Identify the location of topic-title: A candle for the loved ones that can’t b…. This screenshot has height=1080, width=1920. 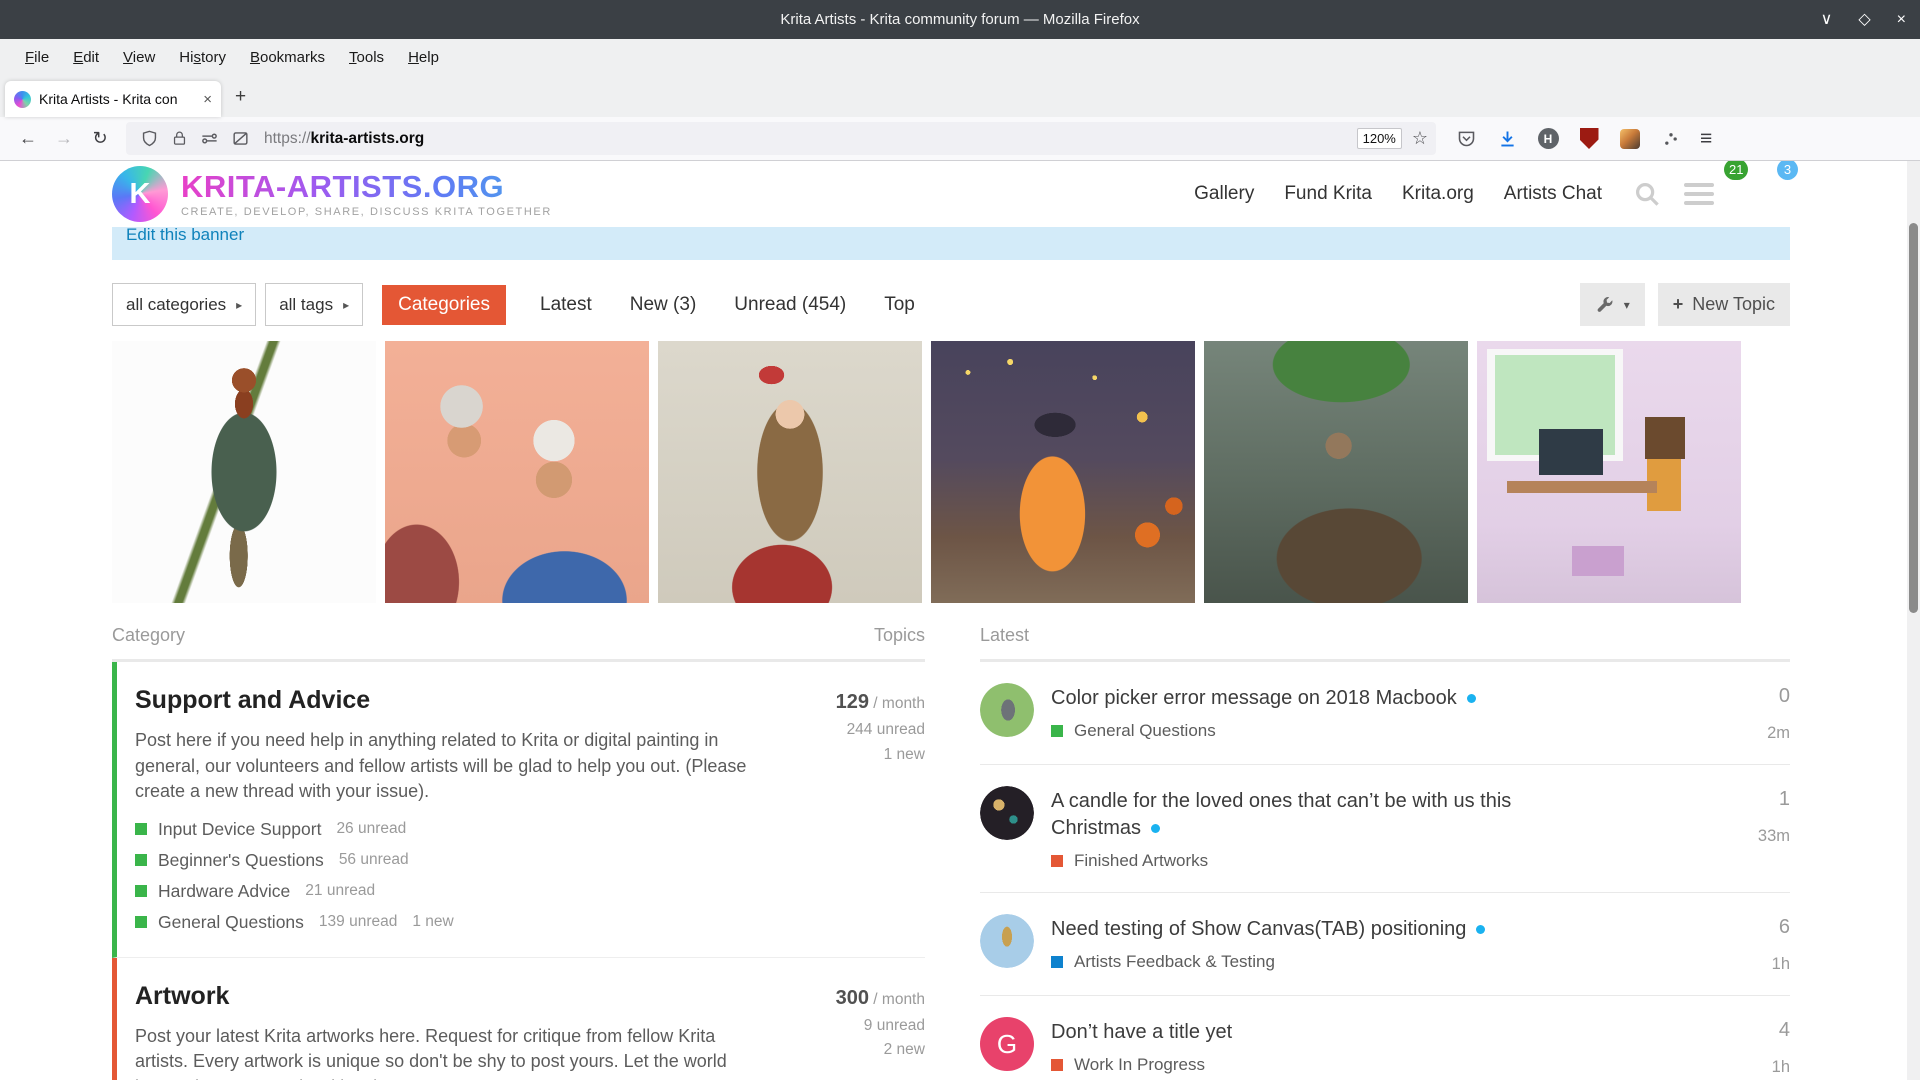
(1296, 815).